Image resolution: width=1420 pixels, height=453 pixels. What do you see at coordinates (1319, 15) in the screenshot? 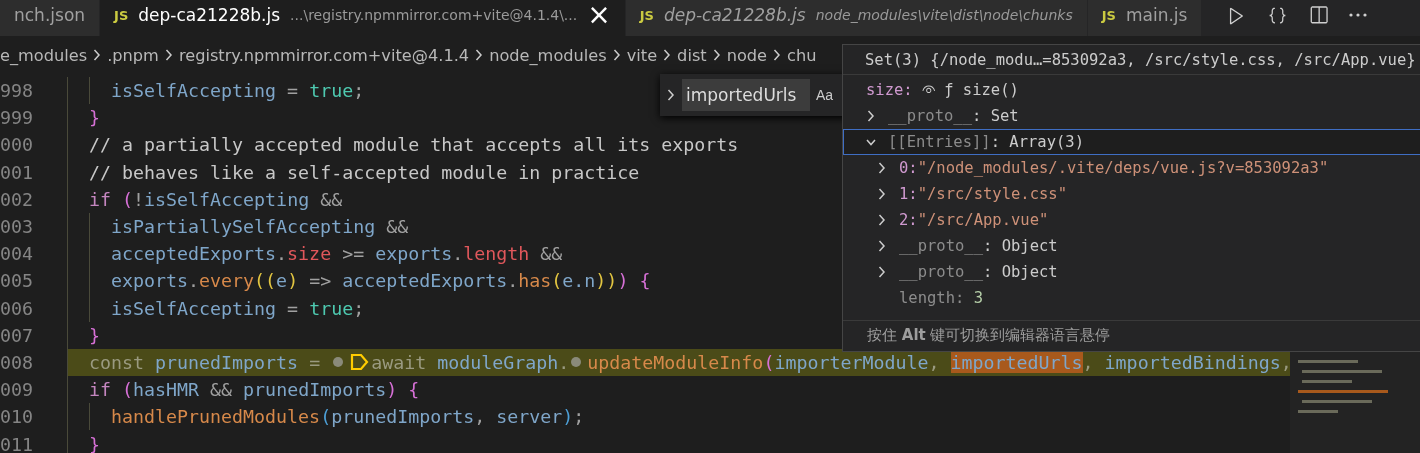
I see `split-editor-button` at bounding box center [1319, 15].